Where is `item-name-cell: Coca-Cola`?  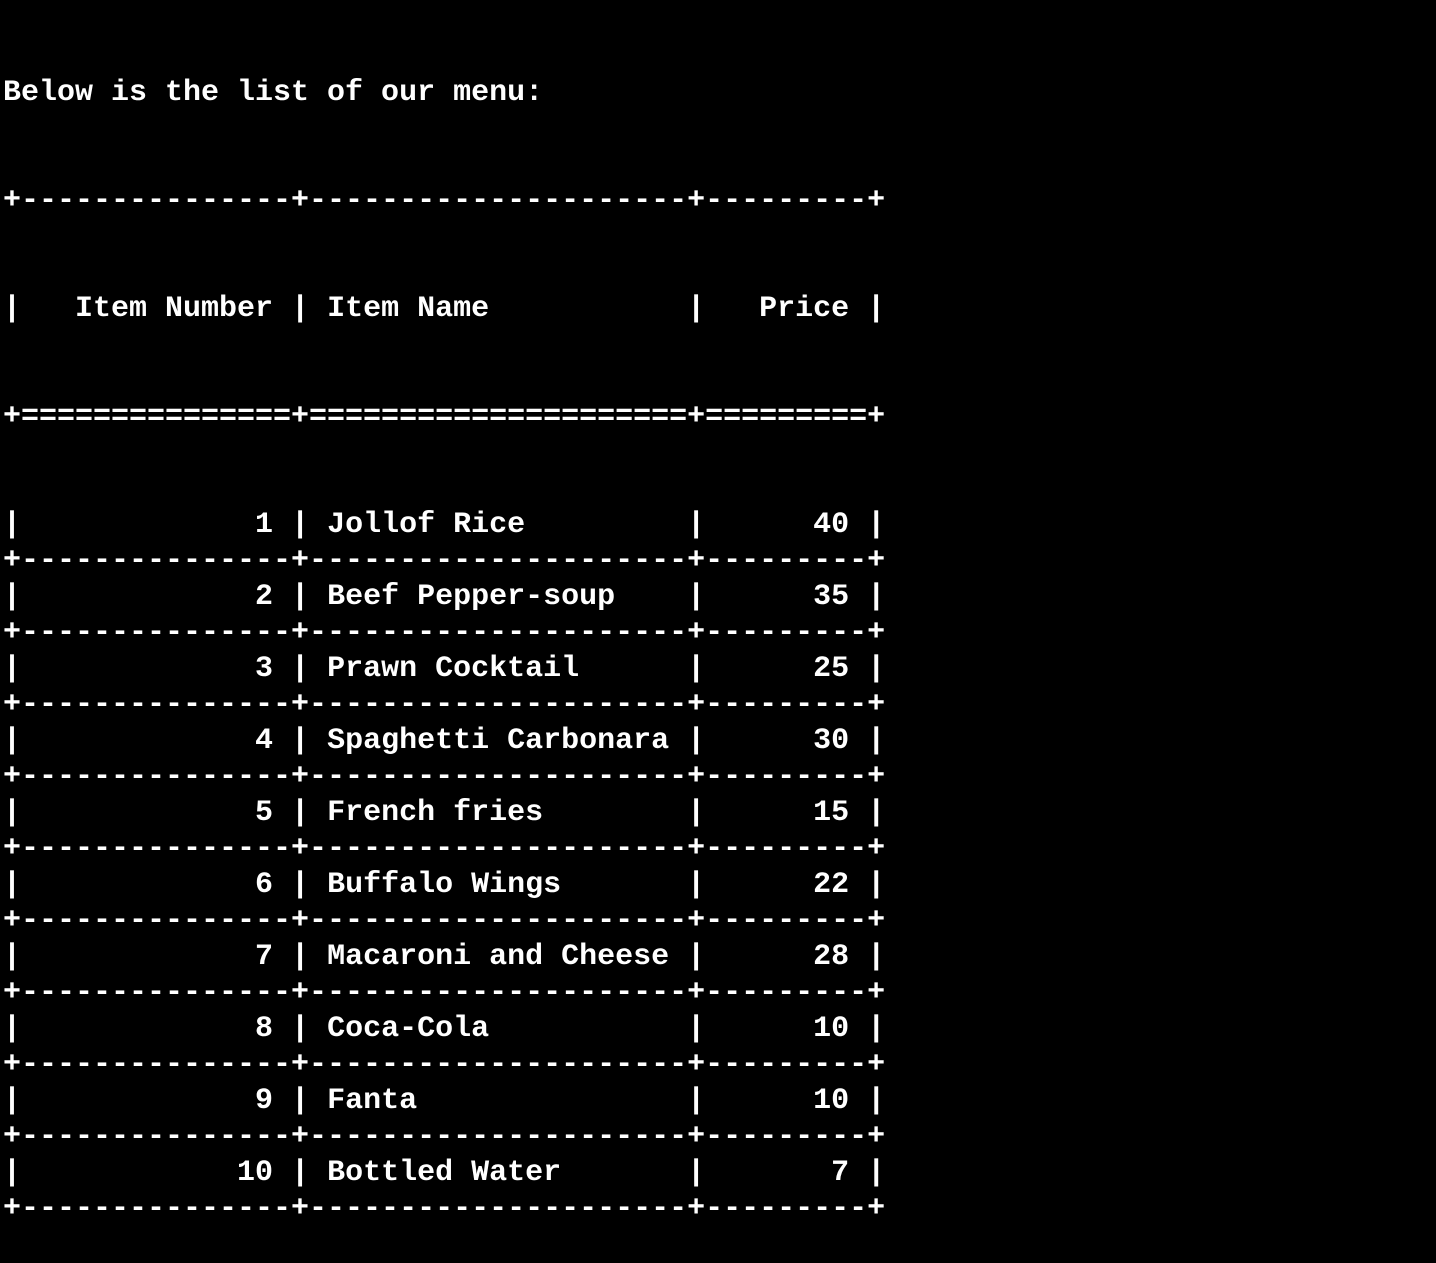
item-name-cell: Coca-Cola is located at coordinates (408, 1029).